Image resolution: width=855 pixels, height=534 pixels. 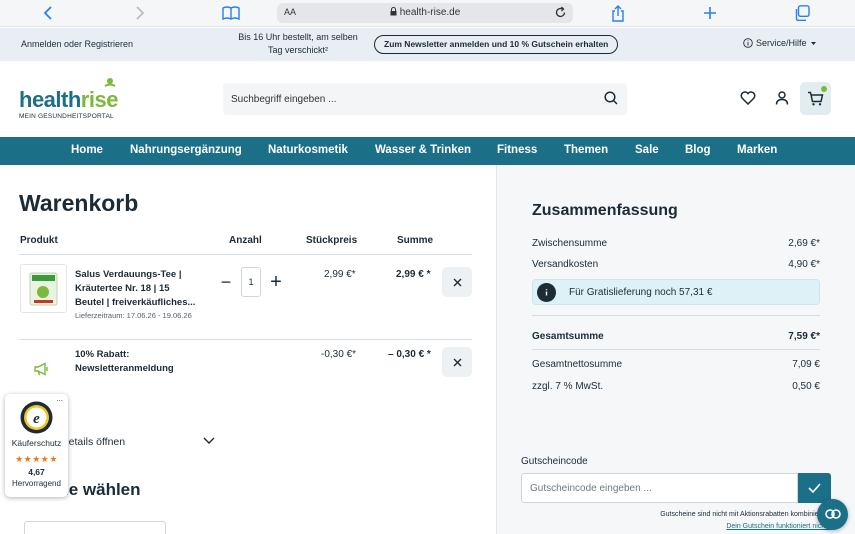 I want to click on search-button, so click(x=611, y=99).